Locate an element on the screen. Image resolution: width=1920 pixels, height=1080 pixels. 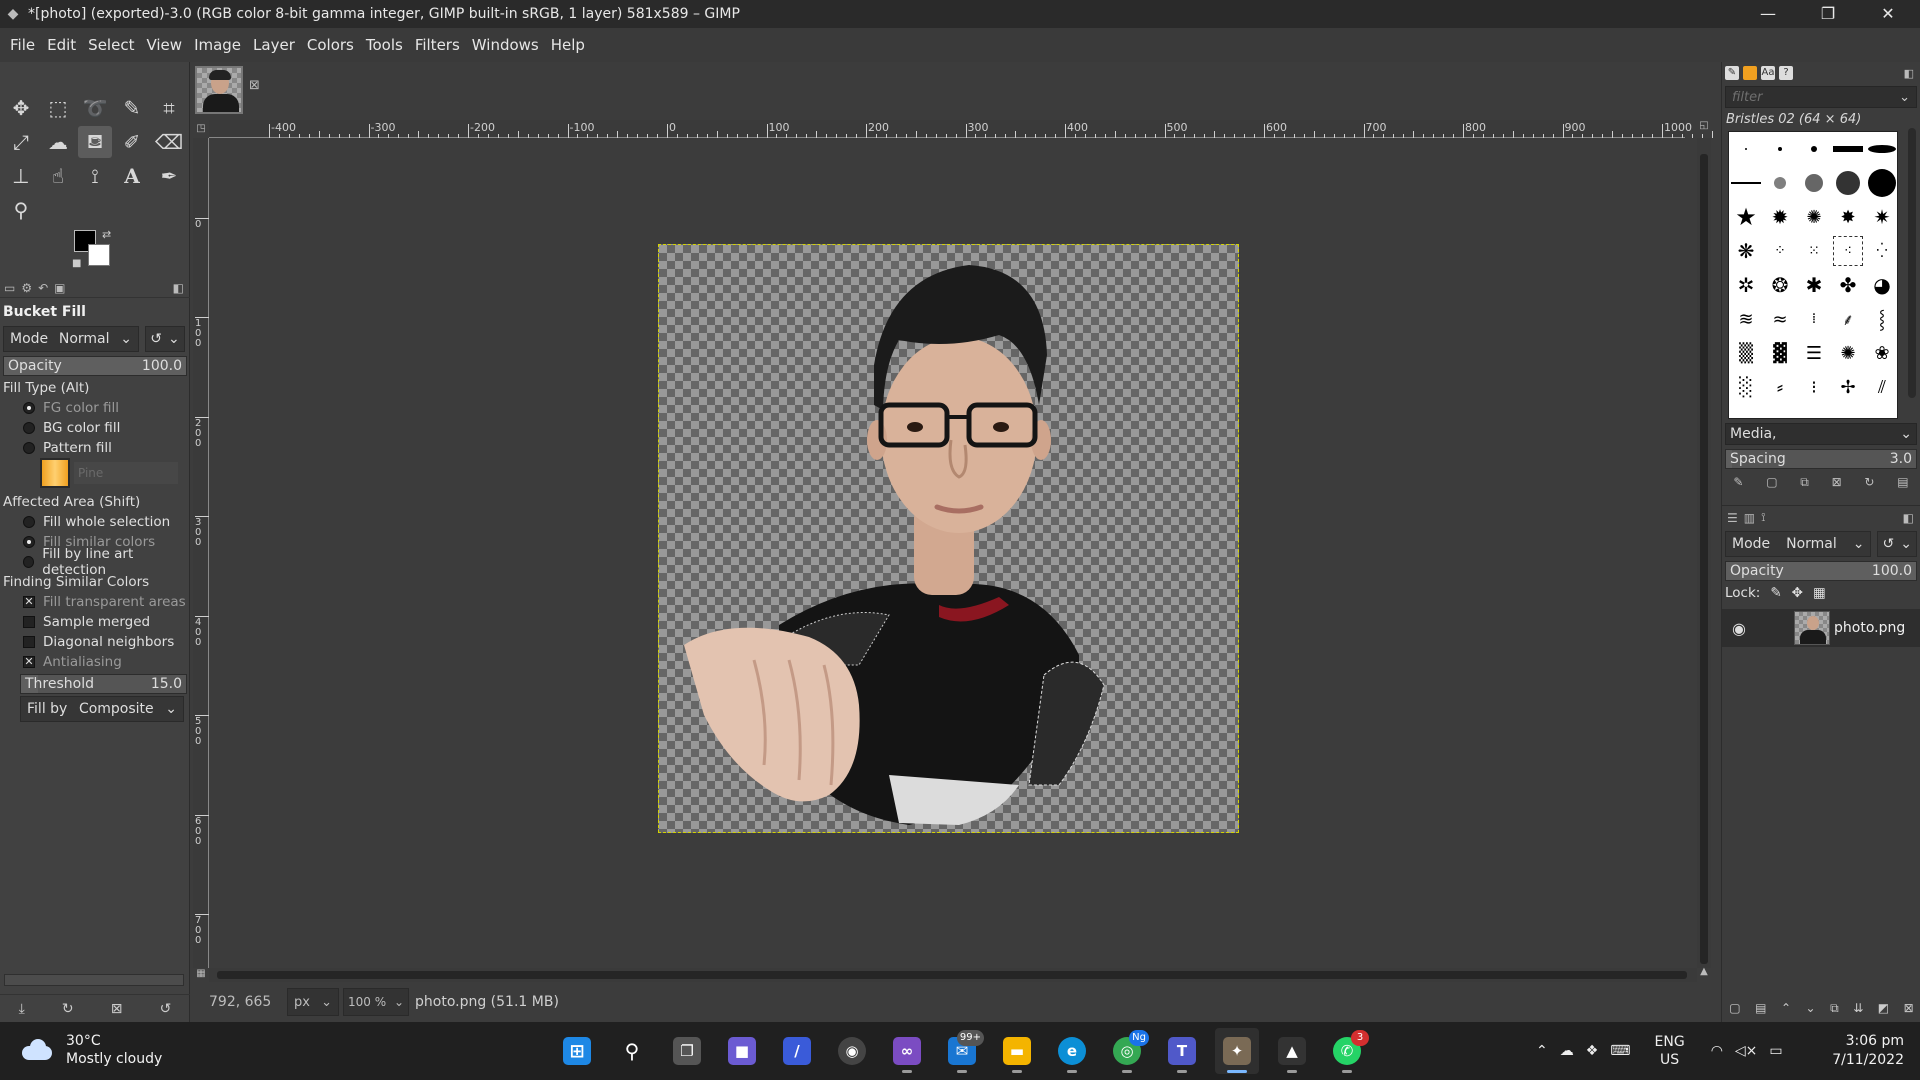
brush-cell: ✢ is located at coordinates (1848, 387).